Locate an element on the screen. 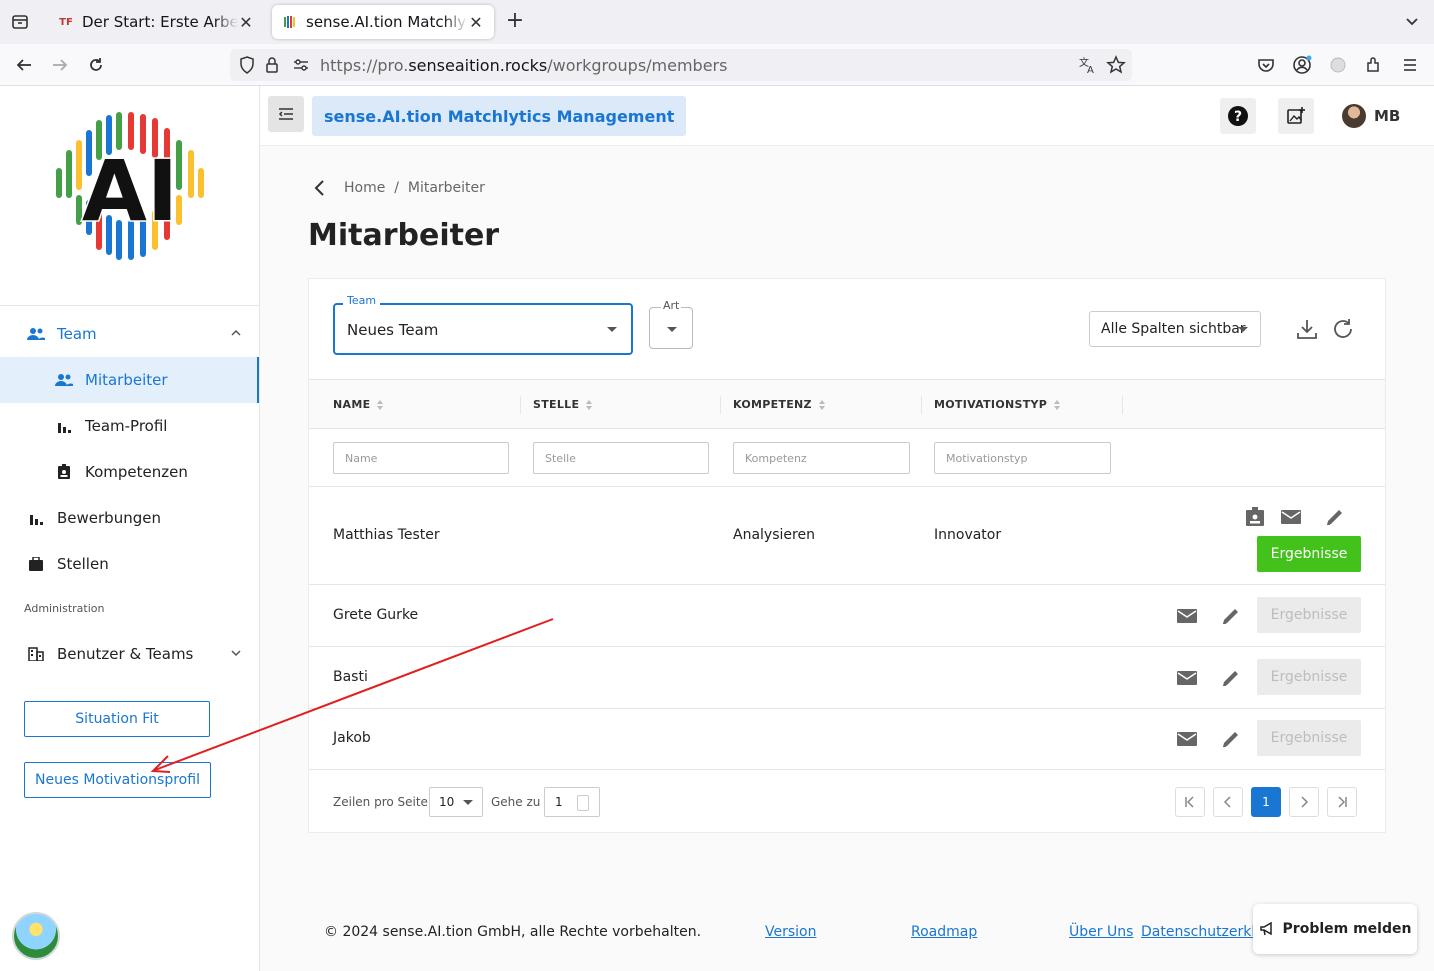 The width and height of the screenshot is (1434, 971). breadcrumb: Home / Mitarbeiter is located at coordinates (414, 188).